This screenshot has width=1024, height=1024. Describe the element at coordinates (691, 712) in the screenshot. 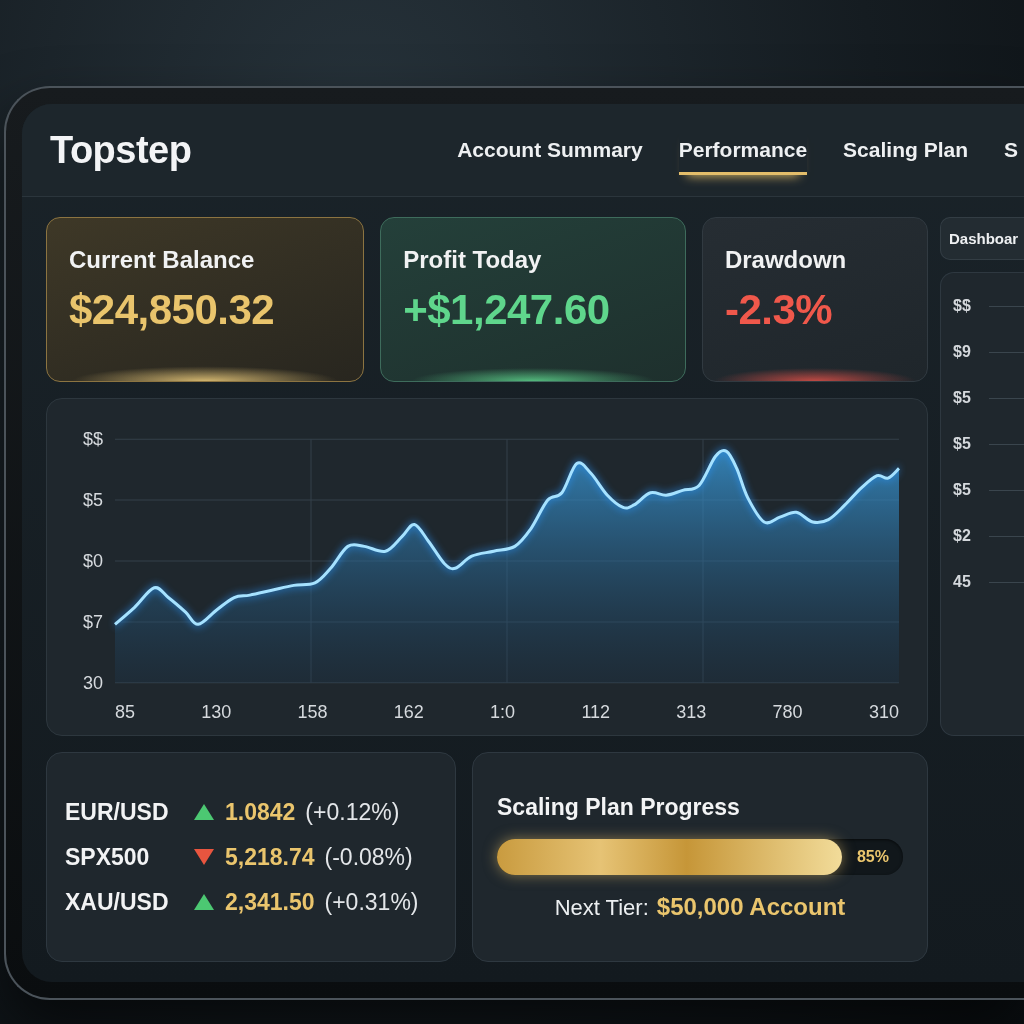

I see `x-axis-label: 313` at that location.